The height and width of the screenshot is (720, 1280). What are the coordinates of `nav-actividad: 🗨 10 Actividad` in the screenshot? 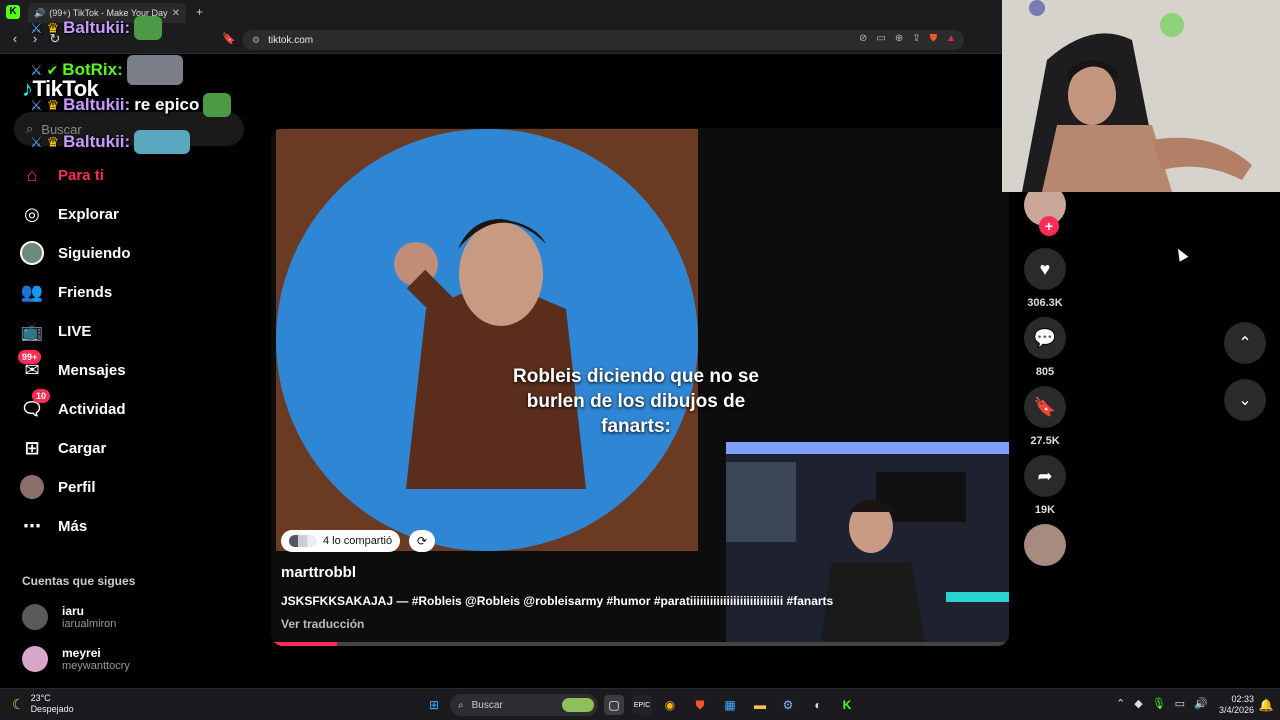 It's located at (73, 405).